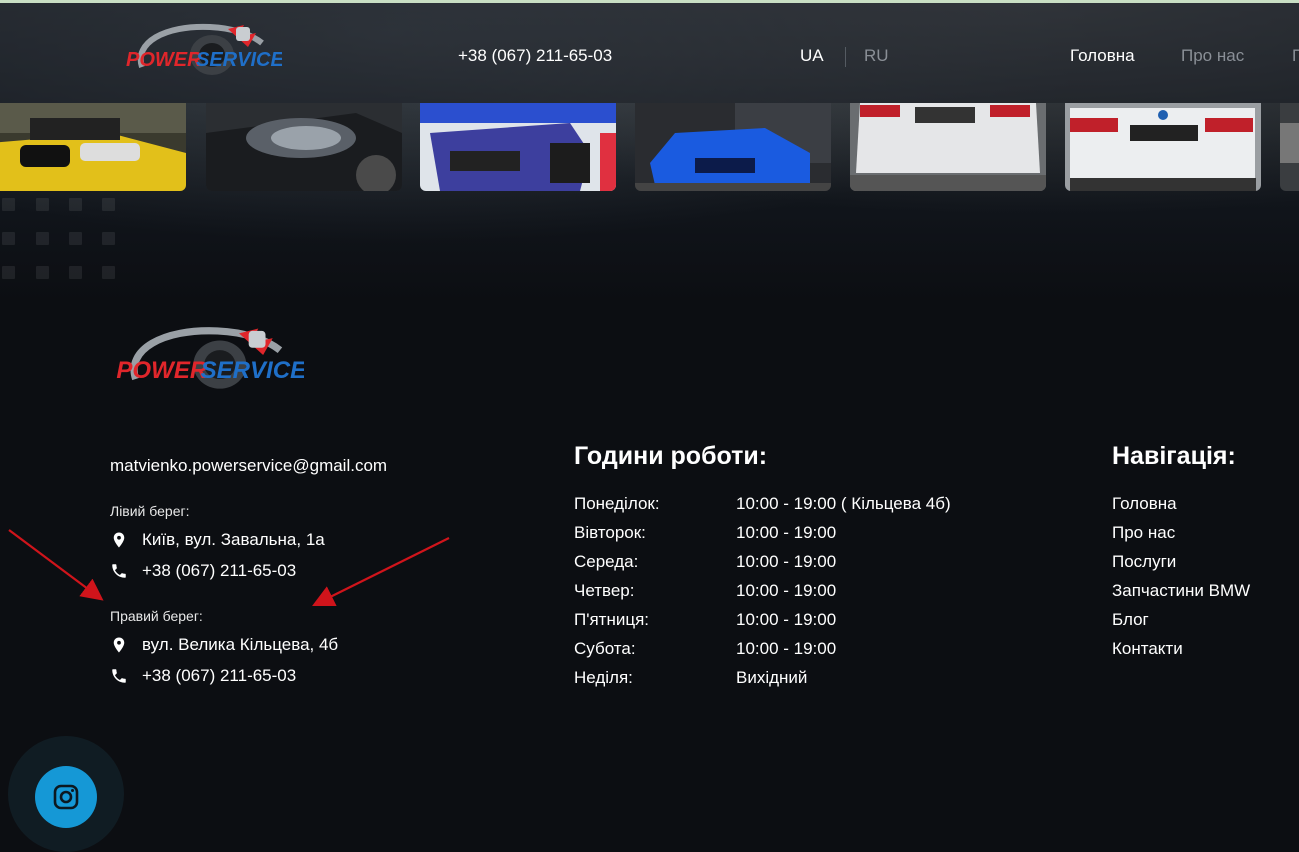 This screenshot has width=1299, height=852. Describe the element at coordinates (240, 644) in the screenshot. I see `right-bank-address-text: вул. Велика Кільцева, 4б` at that location.